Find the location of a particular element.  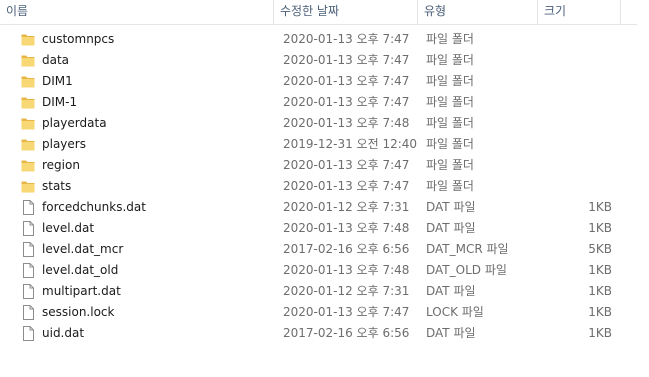

vertical-scrollbar is located at coordinates (643, 188).